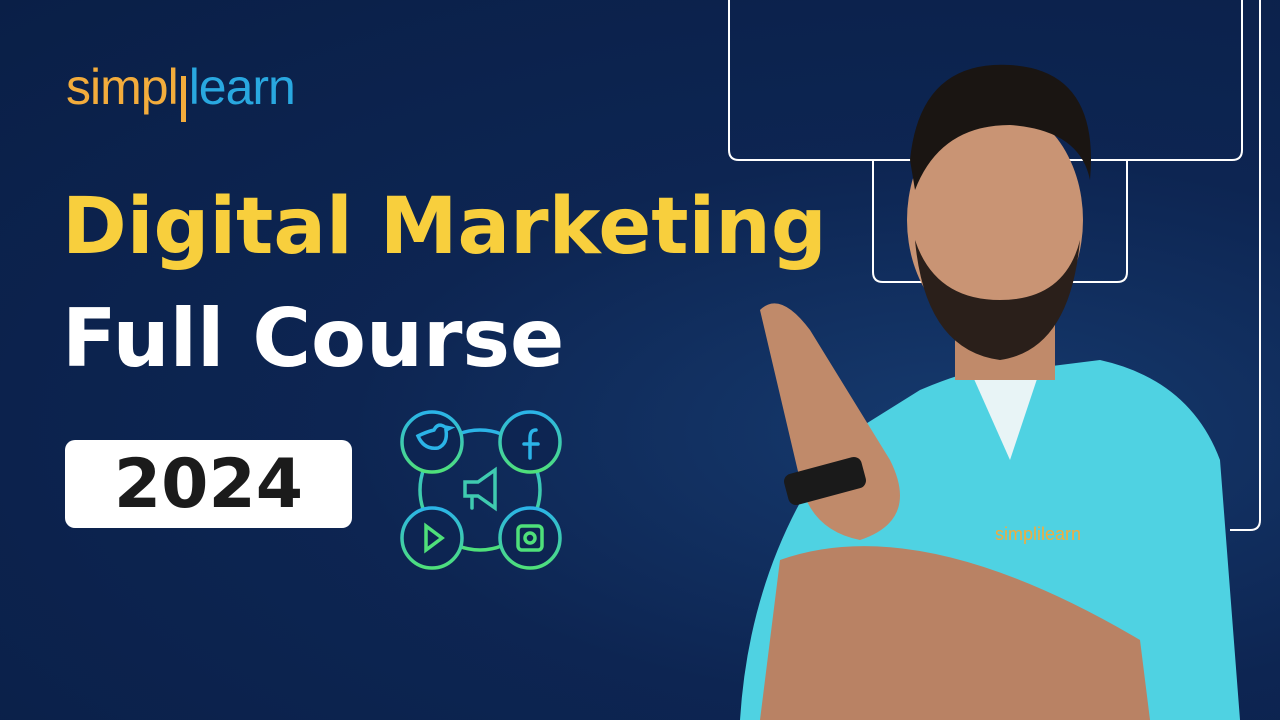 Image resolution: width=1280 pixels, height=720 pixels. Describe the element at coordinates (183, 99) in the screenshot. I see `logo-divider` at that location.